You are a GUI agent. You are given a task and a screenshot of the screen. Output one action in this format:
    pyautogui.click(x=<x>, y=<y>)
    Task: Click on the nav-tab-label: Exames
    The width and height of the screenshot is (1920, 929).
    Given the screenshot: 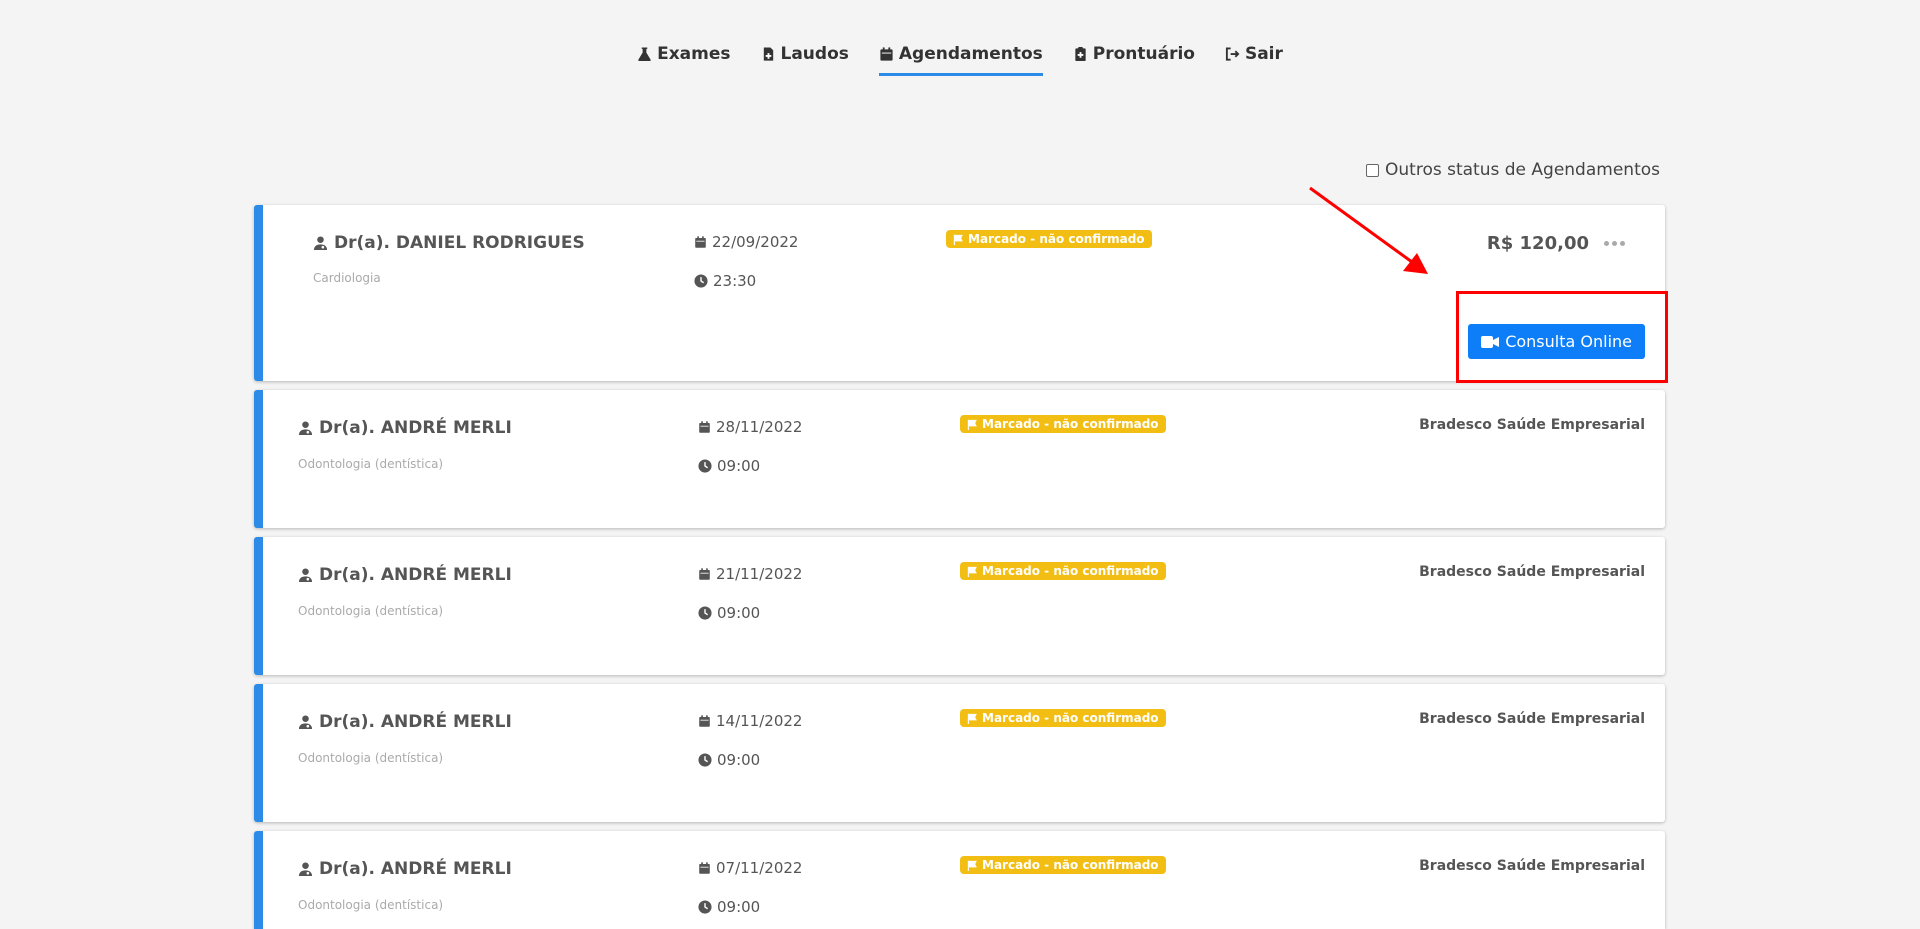 What is the action you would take?
    pyautogui.click(x=694, y=54)
    